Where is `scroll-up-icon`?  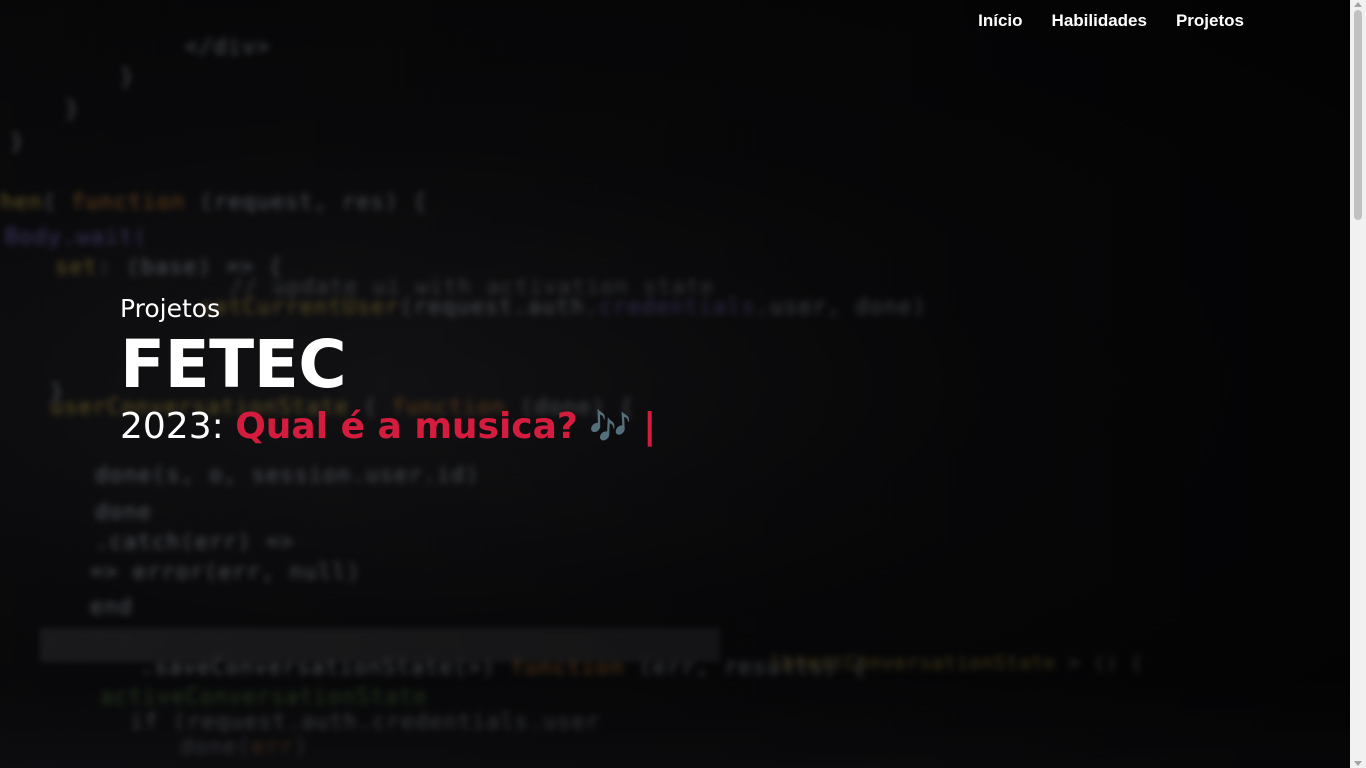 scroll-up-icon is located at coordinates (1358, 4).